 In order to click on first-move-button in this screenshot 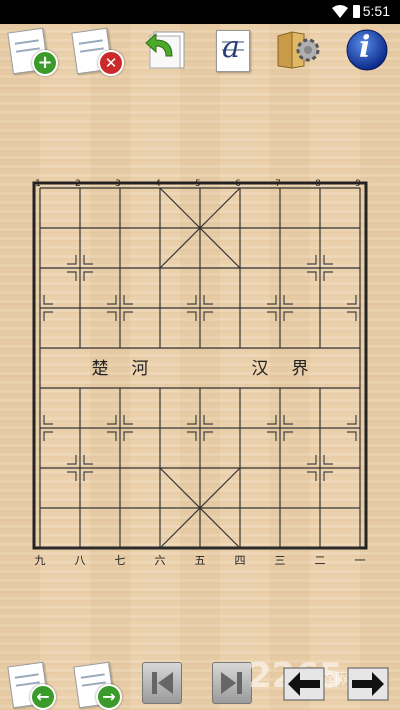, I will do `click(162, 683)`.